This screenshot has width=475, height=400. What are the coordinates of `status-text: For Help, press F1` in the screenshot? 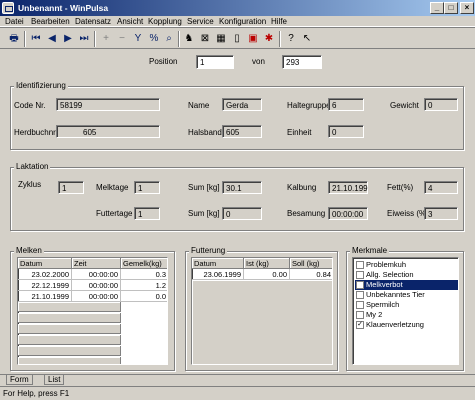 It's located at (36, 393).